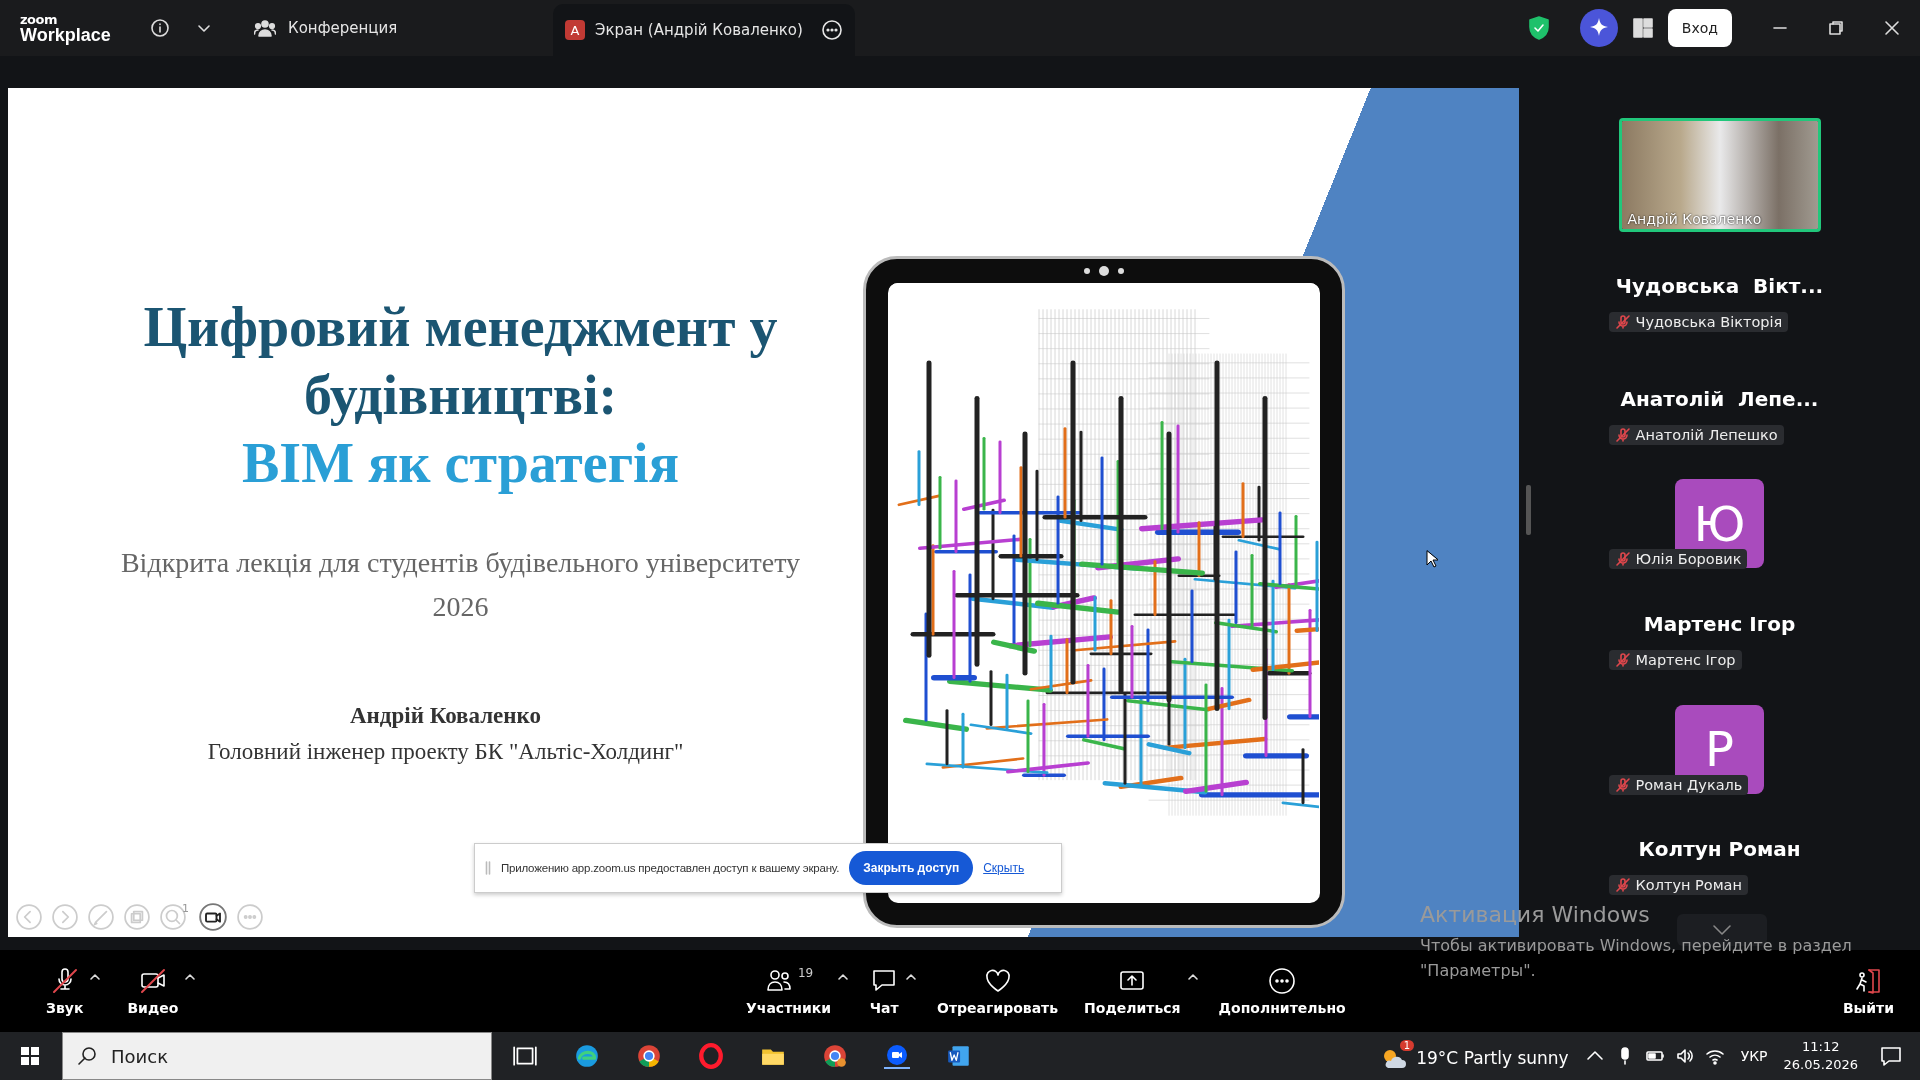  I want to click on edge-browser-icon, so click(587, 1056).